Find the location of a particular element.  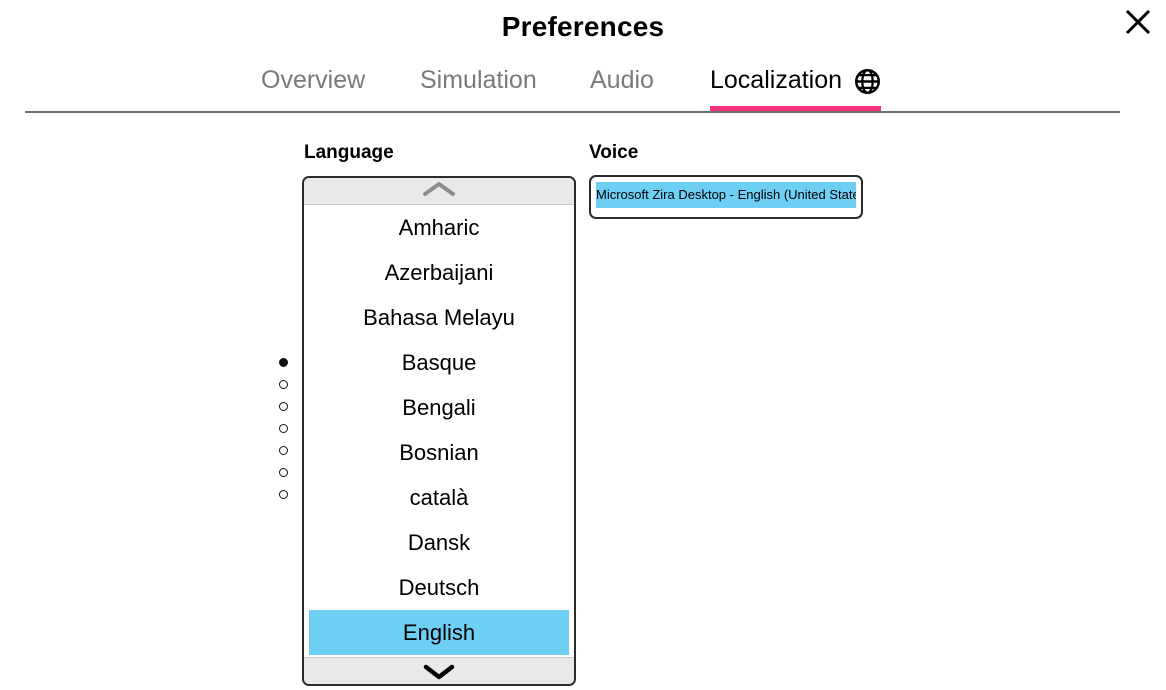

scroll-down-button is located at coordinates (439, 671).